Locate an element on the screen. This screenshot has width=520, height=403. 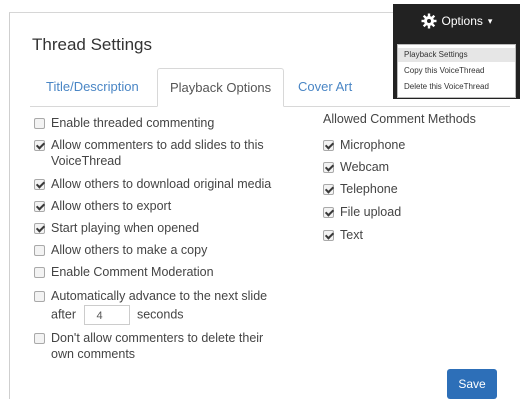
menu-item-delete-voicethread: Delete this VoiceThread is located at coordinates (456, 87).